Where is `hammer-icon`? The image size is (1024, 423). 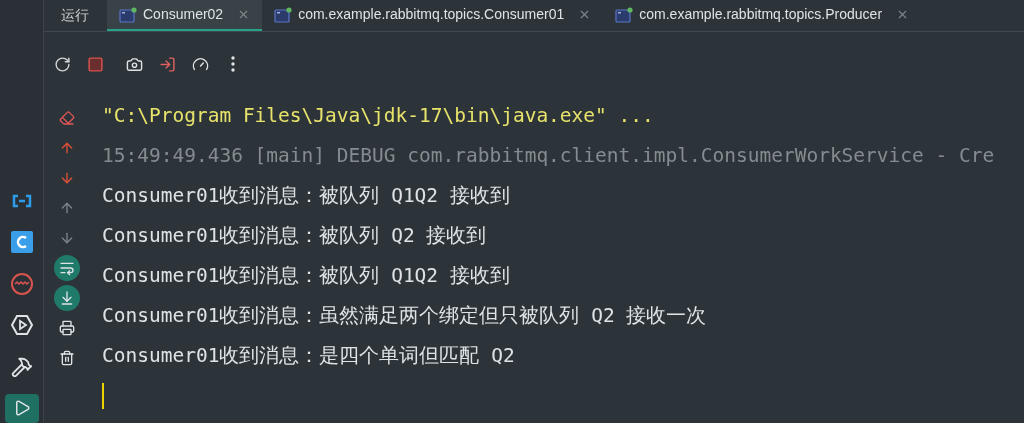
hammer-icon is located at coordinates (21, 366).